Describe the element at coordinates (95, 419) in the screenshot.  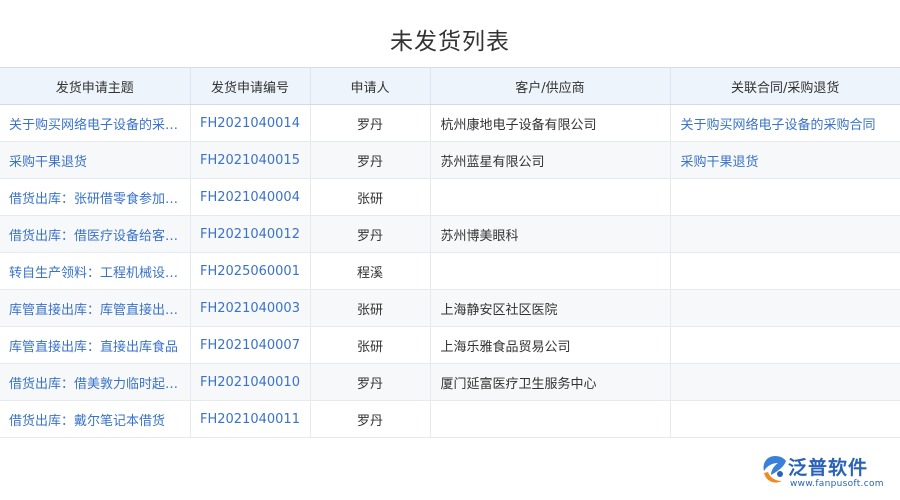
I see `subject-link: 借货出库：戴尔笔记本借货` at that location.